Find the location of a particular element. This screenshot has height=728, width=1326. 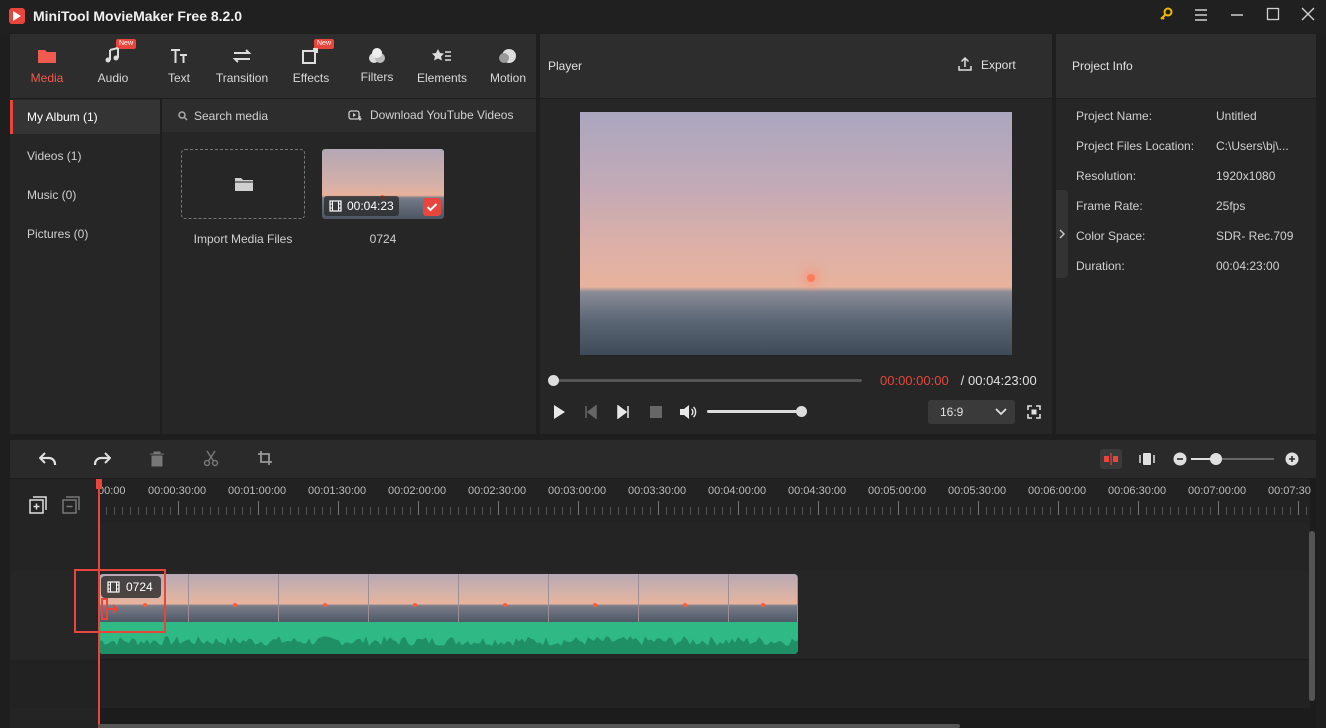

collapse-panel-handle is located at coordinates (1062, 234).